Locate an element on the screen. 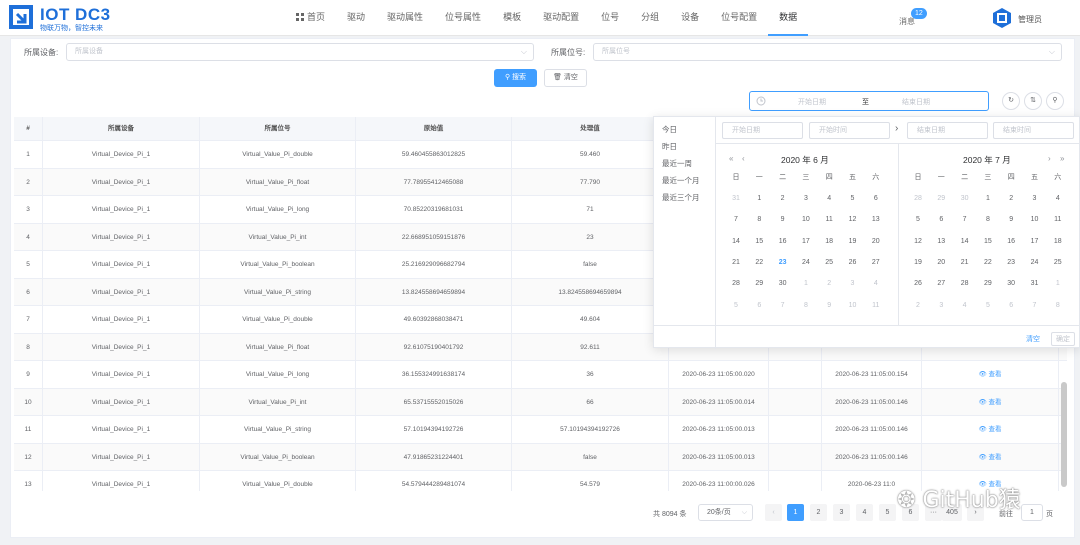  sort-button: ⇅ is located at coordinates (1033, 101).